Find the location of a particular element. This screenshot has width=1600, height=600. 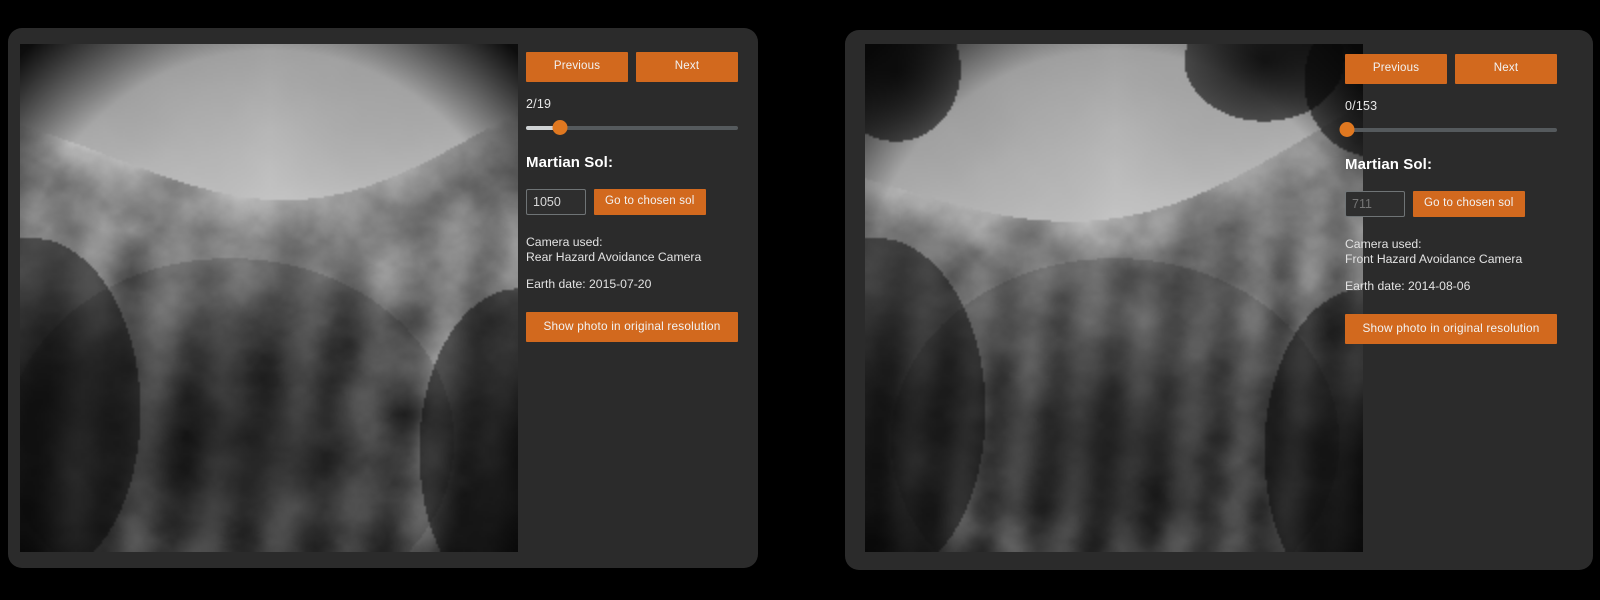

nav-buttons-right: Previous Next is located at coordinates (1451, 69).